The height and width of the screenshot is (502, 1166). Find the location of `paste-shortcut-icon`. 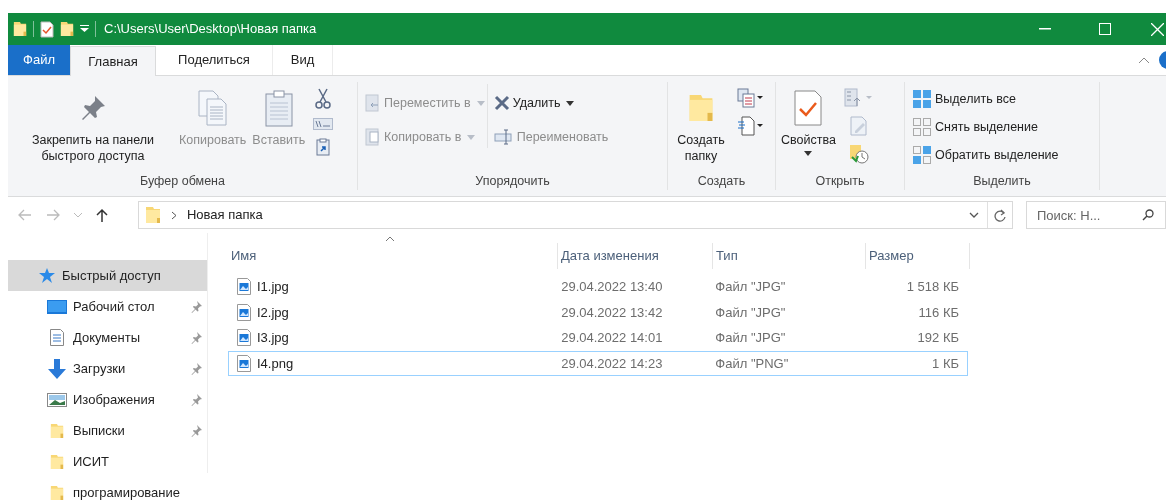

paste-shortcut-icon is located at coordinates (323, 147).